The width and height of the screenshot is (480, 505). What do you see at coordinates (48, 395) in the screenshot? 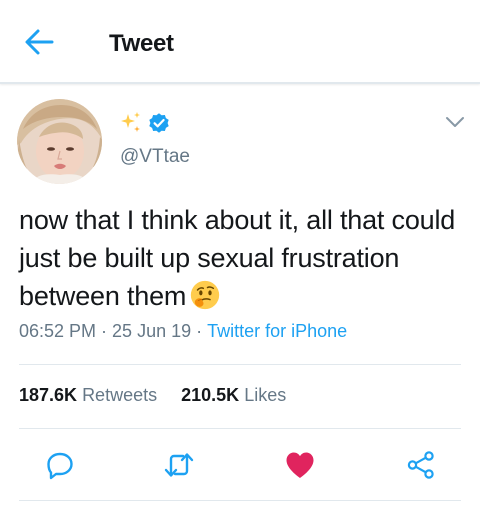
I see `retweets-count: 187.6K` at bounding box center [48, 395].